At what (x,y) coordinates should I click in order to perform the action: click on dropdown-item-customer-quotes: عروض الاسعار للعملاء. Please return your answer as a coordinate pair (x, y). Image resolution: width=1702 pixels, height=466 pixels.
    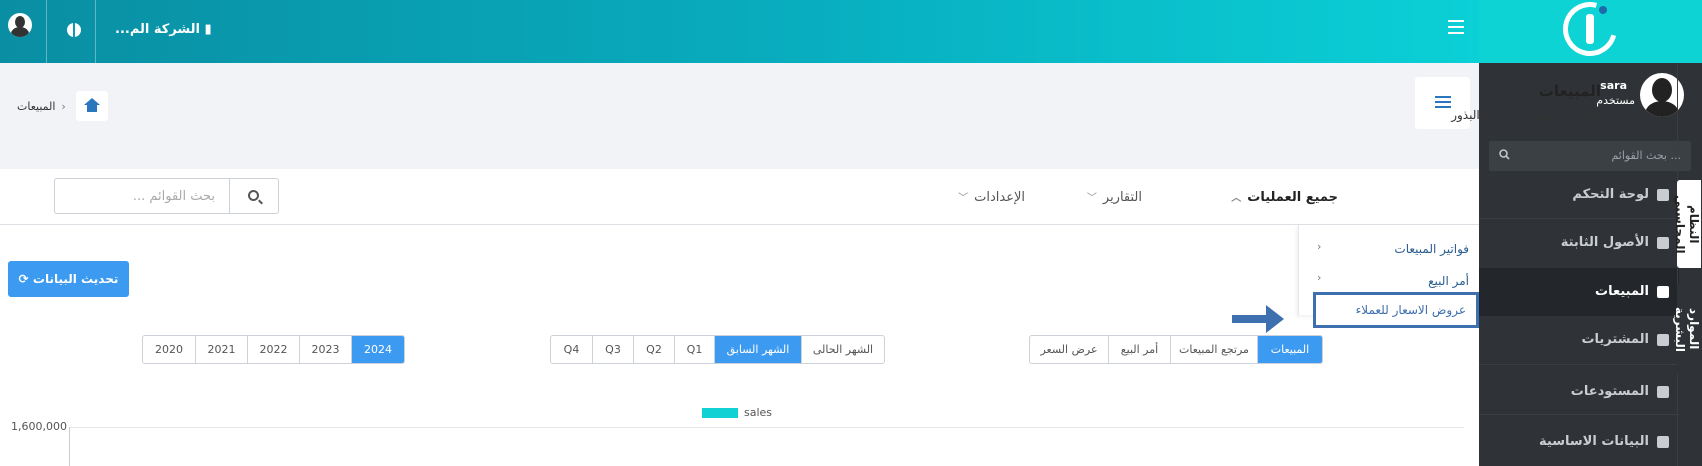
    Looking at the image, I should click on (1396, 310).